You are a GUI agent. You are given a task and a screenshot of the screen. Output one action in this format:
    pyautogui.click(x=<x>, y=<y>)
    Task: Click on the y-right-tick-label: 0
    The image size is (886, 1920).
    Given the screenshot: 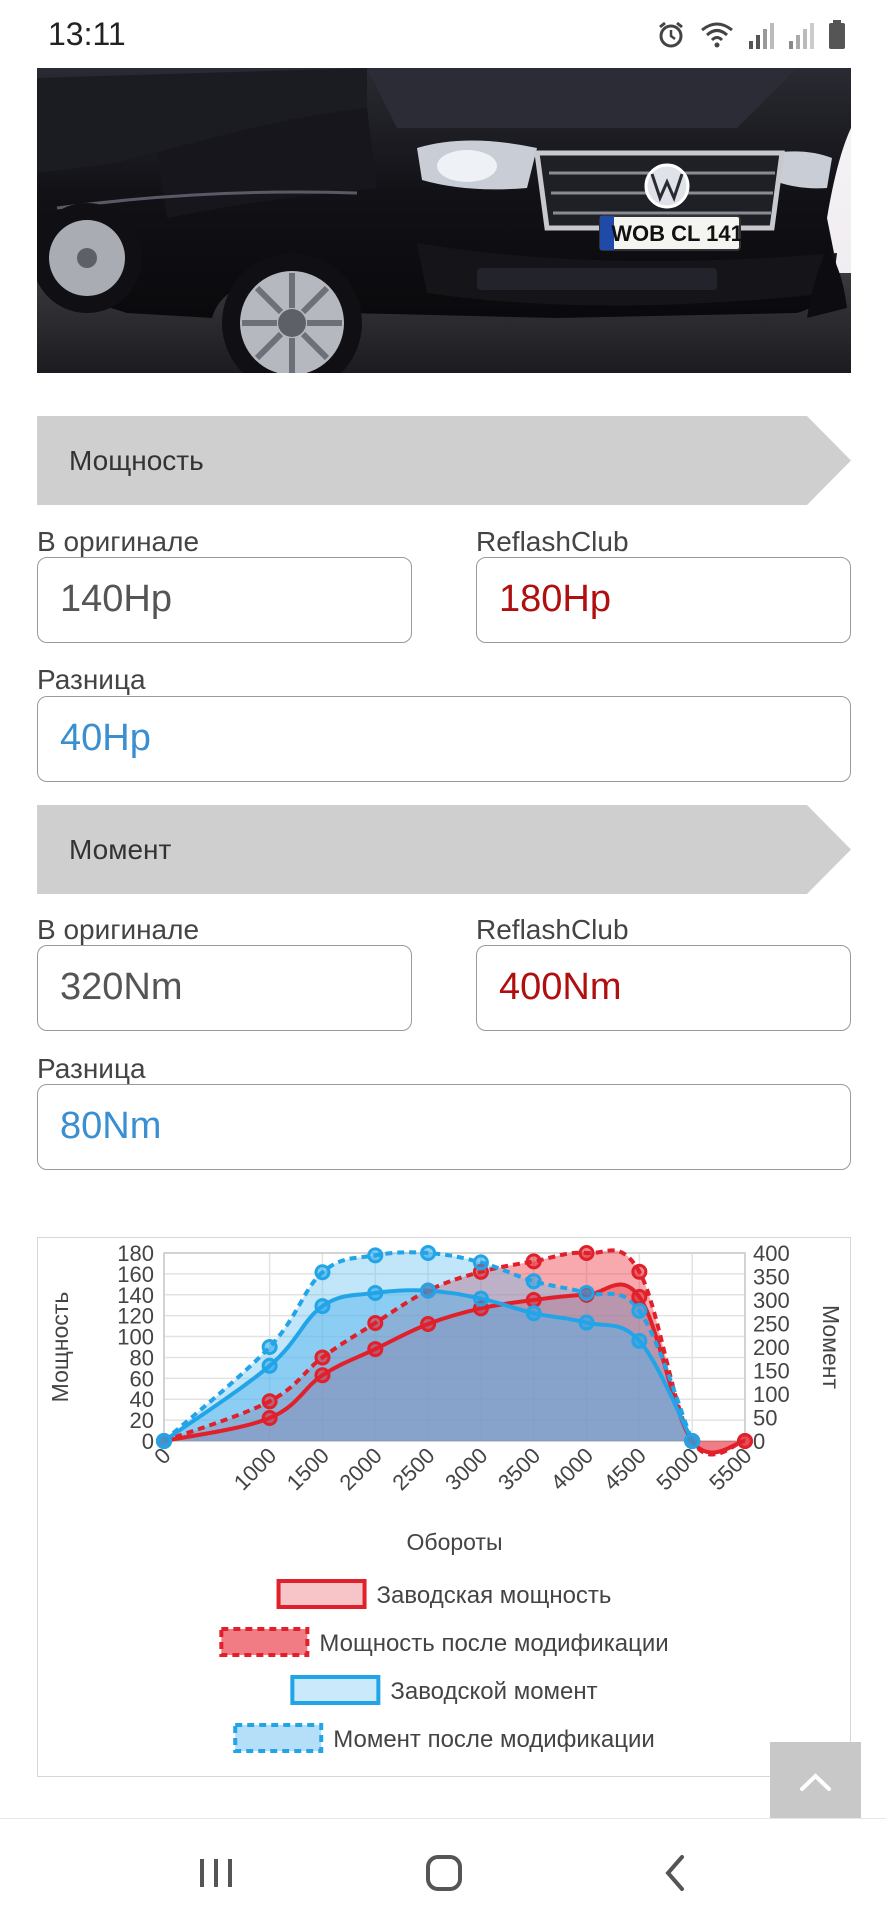 What is the action you would take?
    pyautogui.click(x=759, y=1441)
    